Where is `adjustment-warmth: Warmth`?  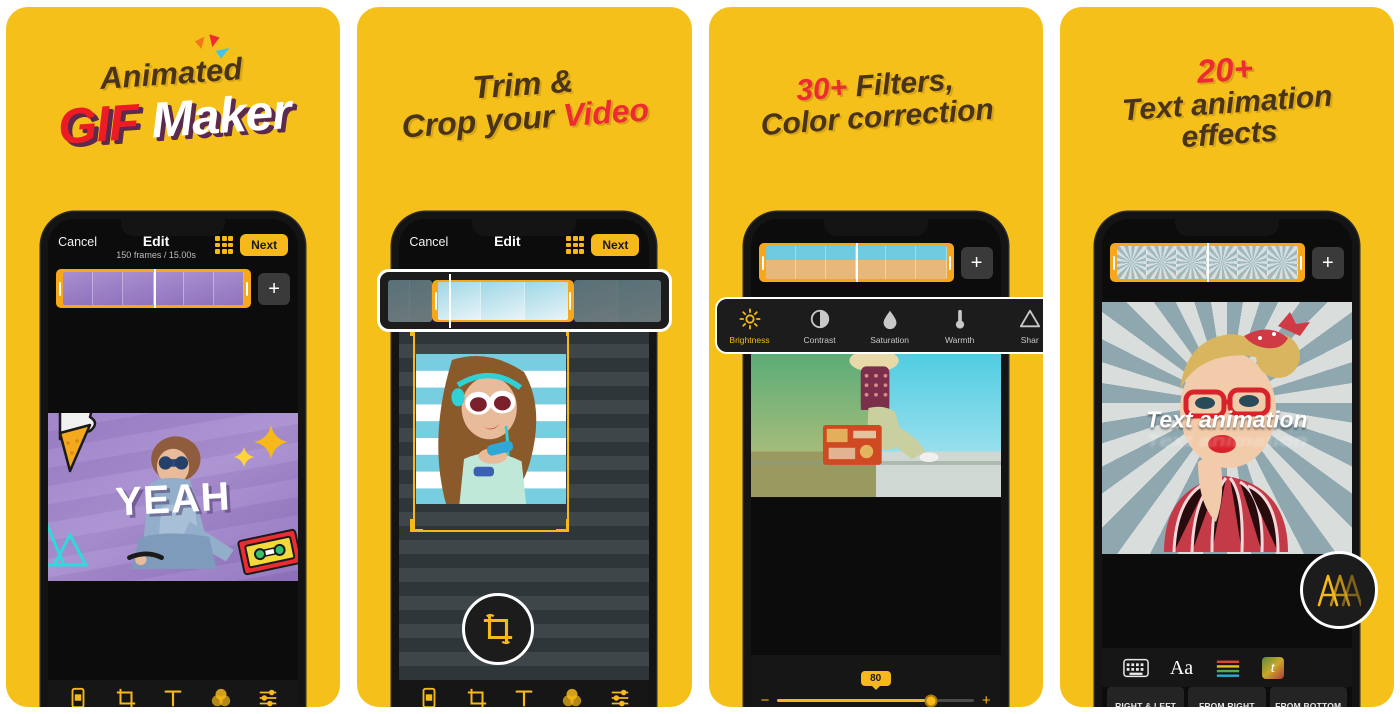 adjustment-warmth: Warmth is located at coordinates (960, 326).